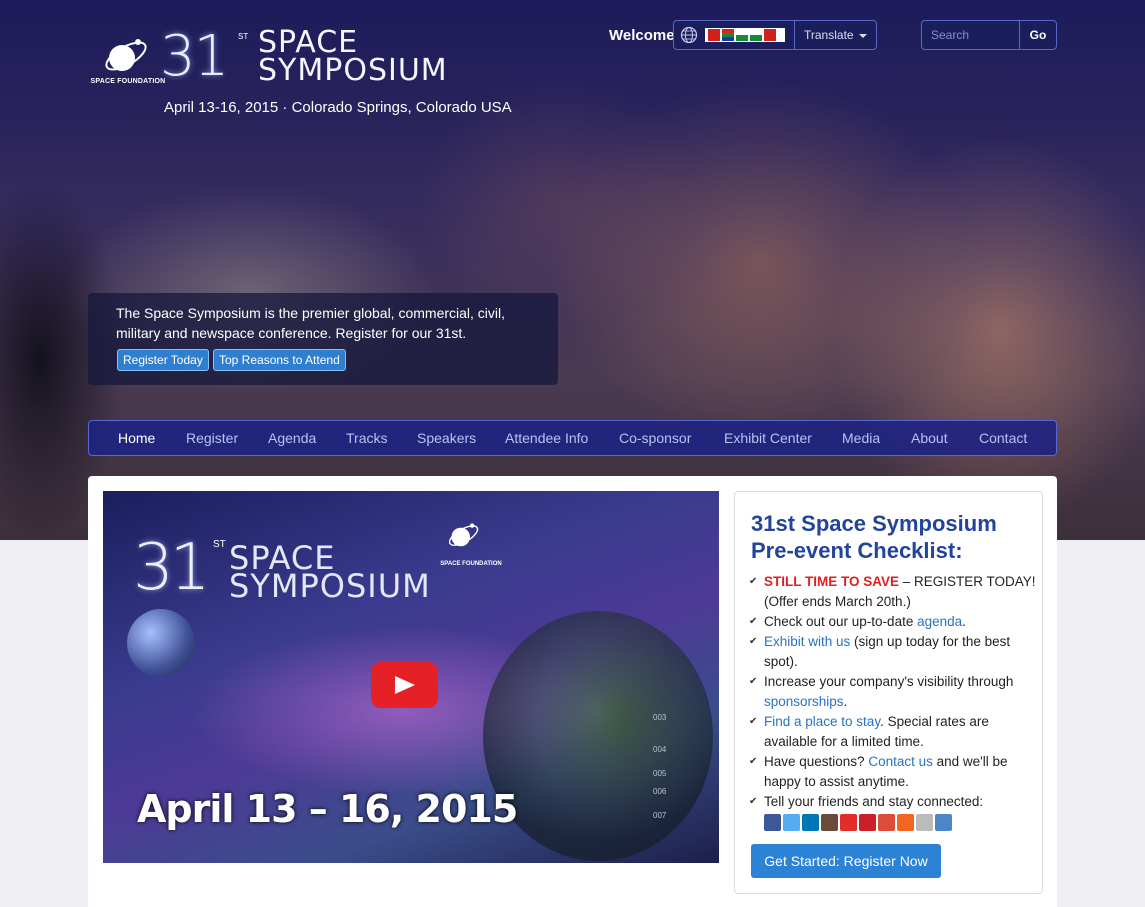 This screenshot has height=907, width=1145. I want to click on googleplus-icon, so click(886, 822).